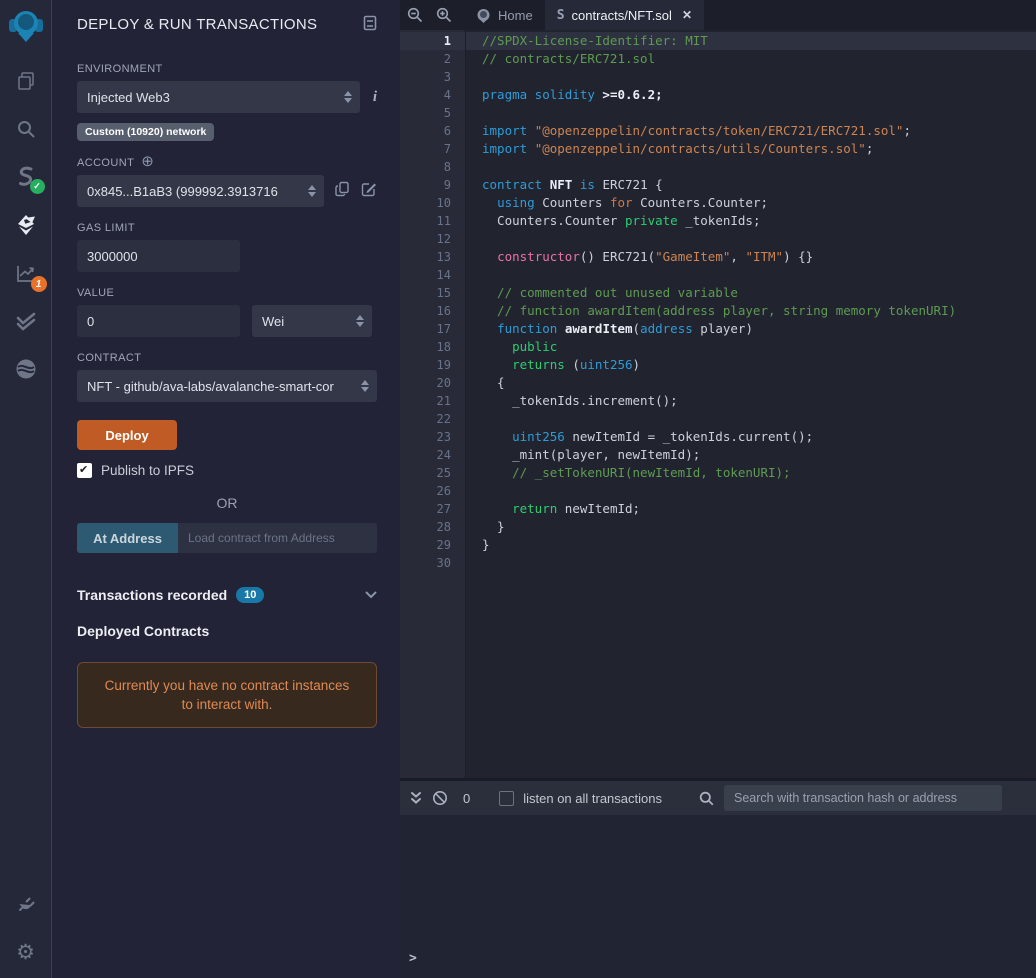 The image size is (1036, 978). Describe the element at coordinates (26, 81) in the screenshot. I see `file-explorer-icon` at that location.